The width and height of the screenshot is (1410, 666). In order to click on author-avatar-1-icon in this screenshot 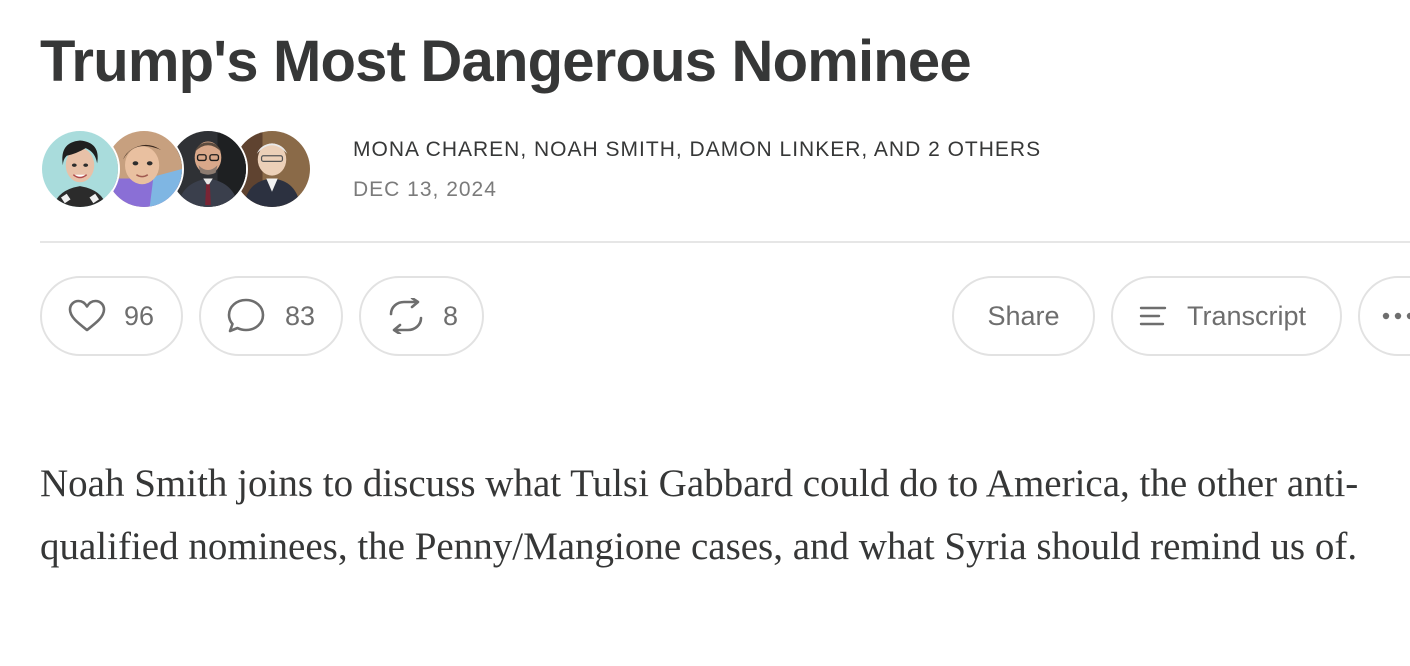, I will do `click(80, 169)`.